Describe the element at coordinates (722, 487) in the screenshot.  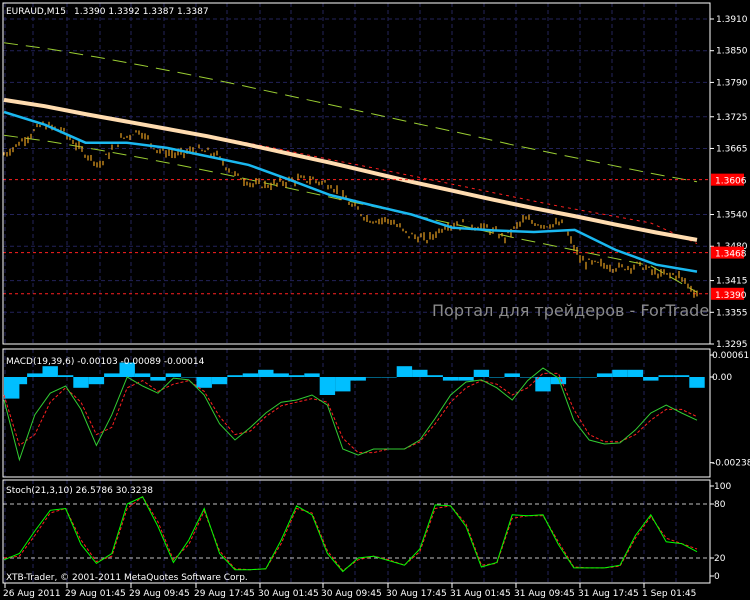
I see `stochastic-tick-label: 100` at that location.